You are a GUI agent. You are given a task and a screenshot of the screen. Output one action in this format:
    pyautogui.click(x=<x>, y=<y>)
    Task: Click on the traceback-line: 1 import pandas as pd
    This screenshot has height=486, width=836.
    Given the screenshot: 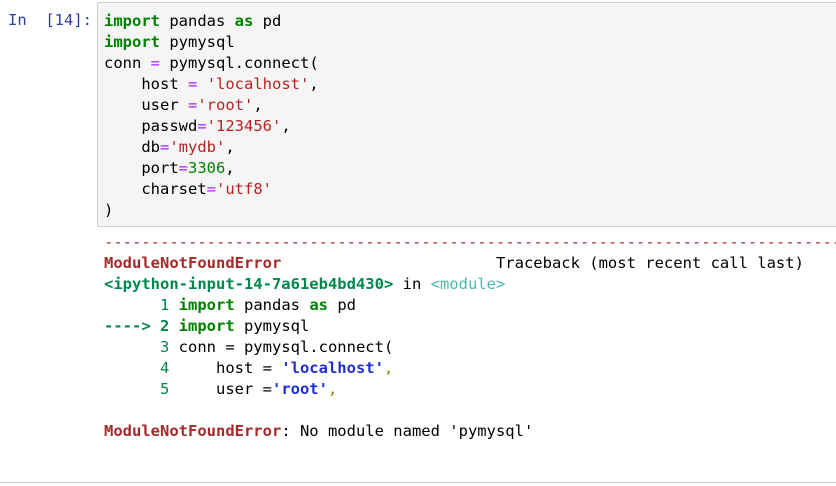 What is the action you would take?
    pyautogui.click(x=230, y=305)
    